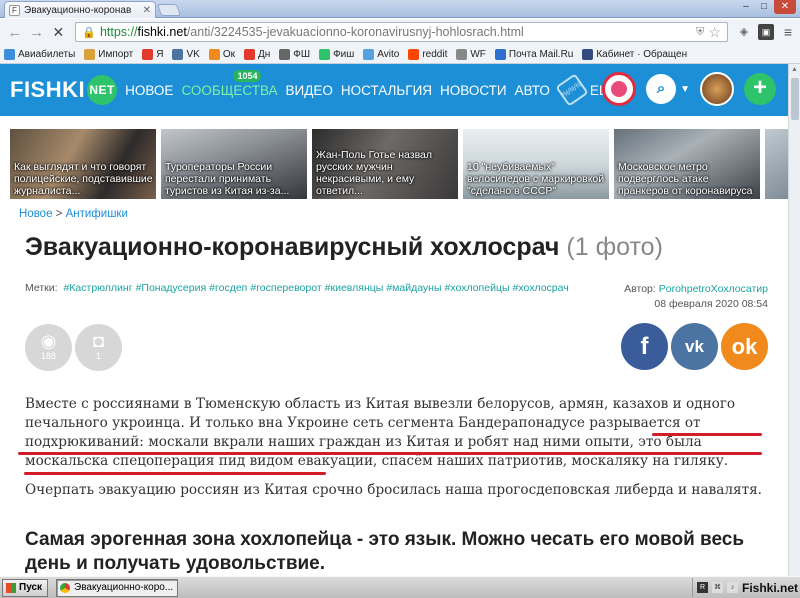 The width and height of the screenshot is (800, 598). I want to click on start-button: Пуск, so click(25, 587).